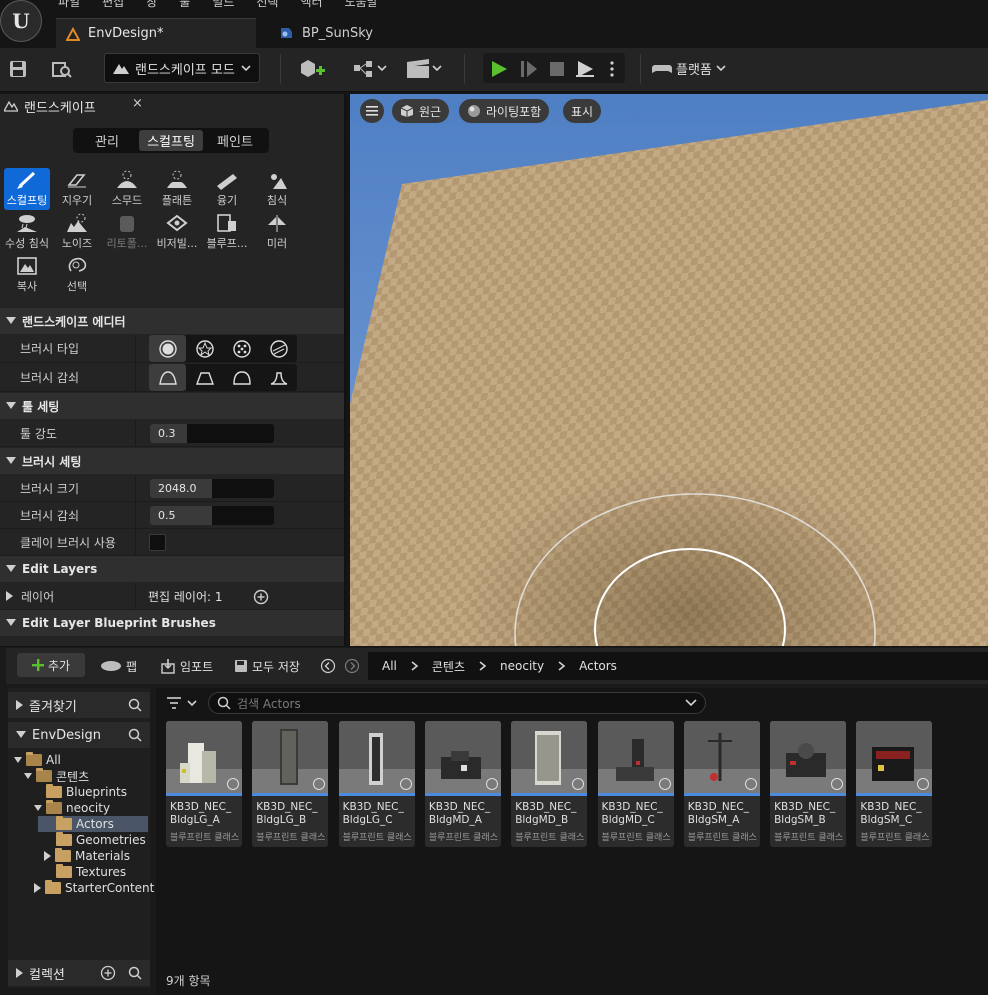 The height and width of the screenshot is (995, 988). What do you see at coordinates (151, 5) in the screenshot?
I see `menu-window: 창` at bounding box center [151, 5].